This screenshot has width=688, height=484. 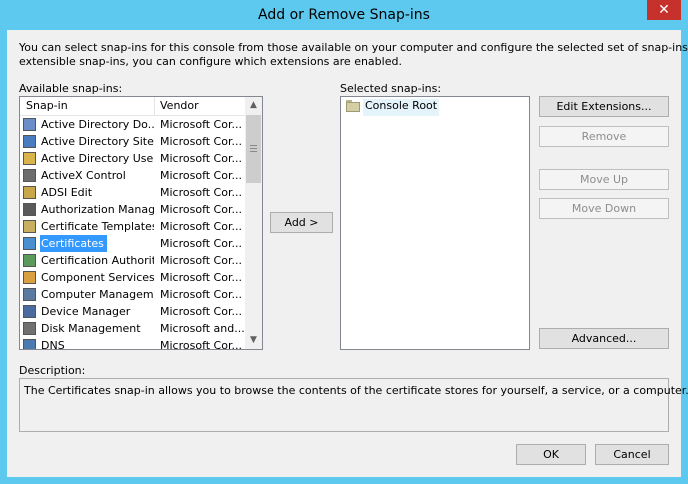 I want to click on snapin-name: ADSI Edit, so click(x=67, y=192).